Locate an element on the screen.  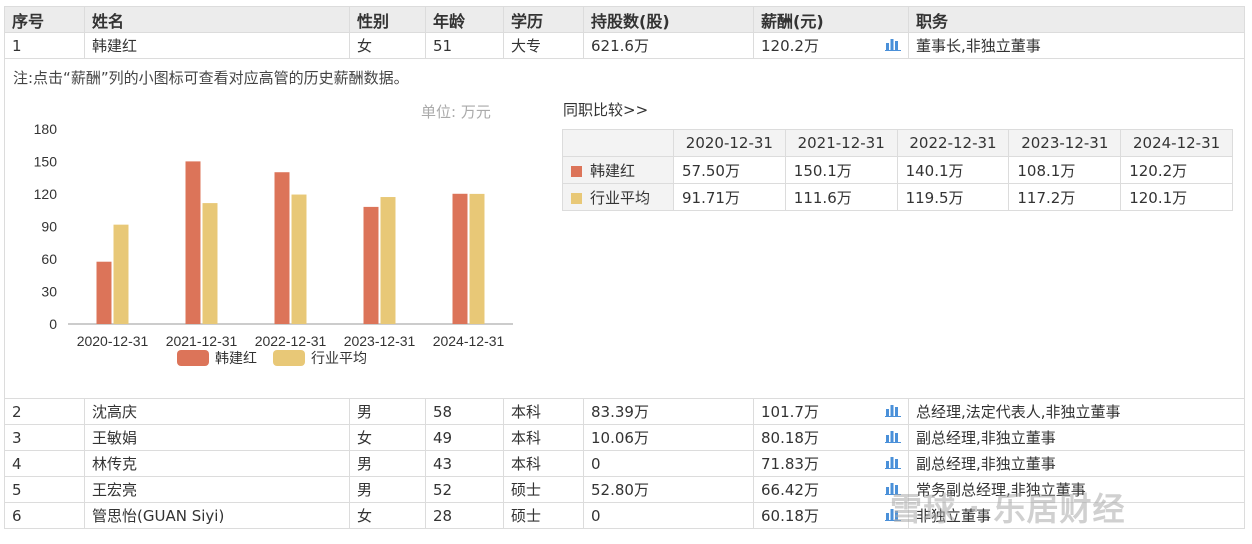
legend-swatch-industry is located at coordinates (576, 198).